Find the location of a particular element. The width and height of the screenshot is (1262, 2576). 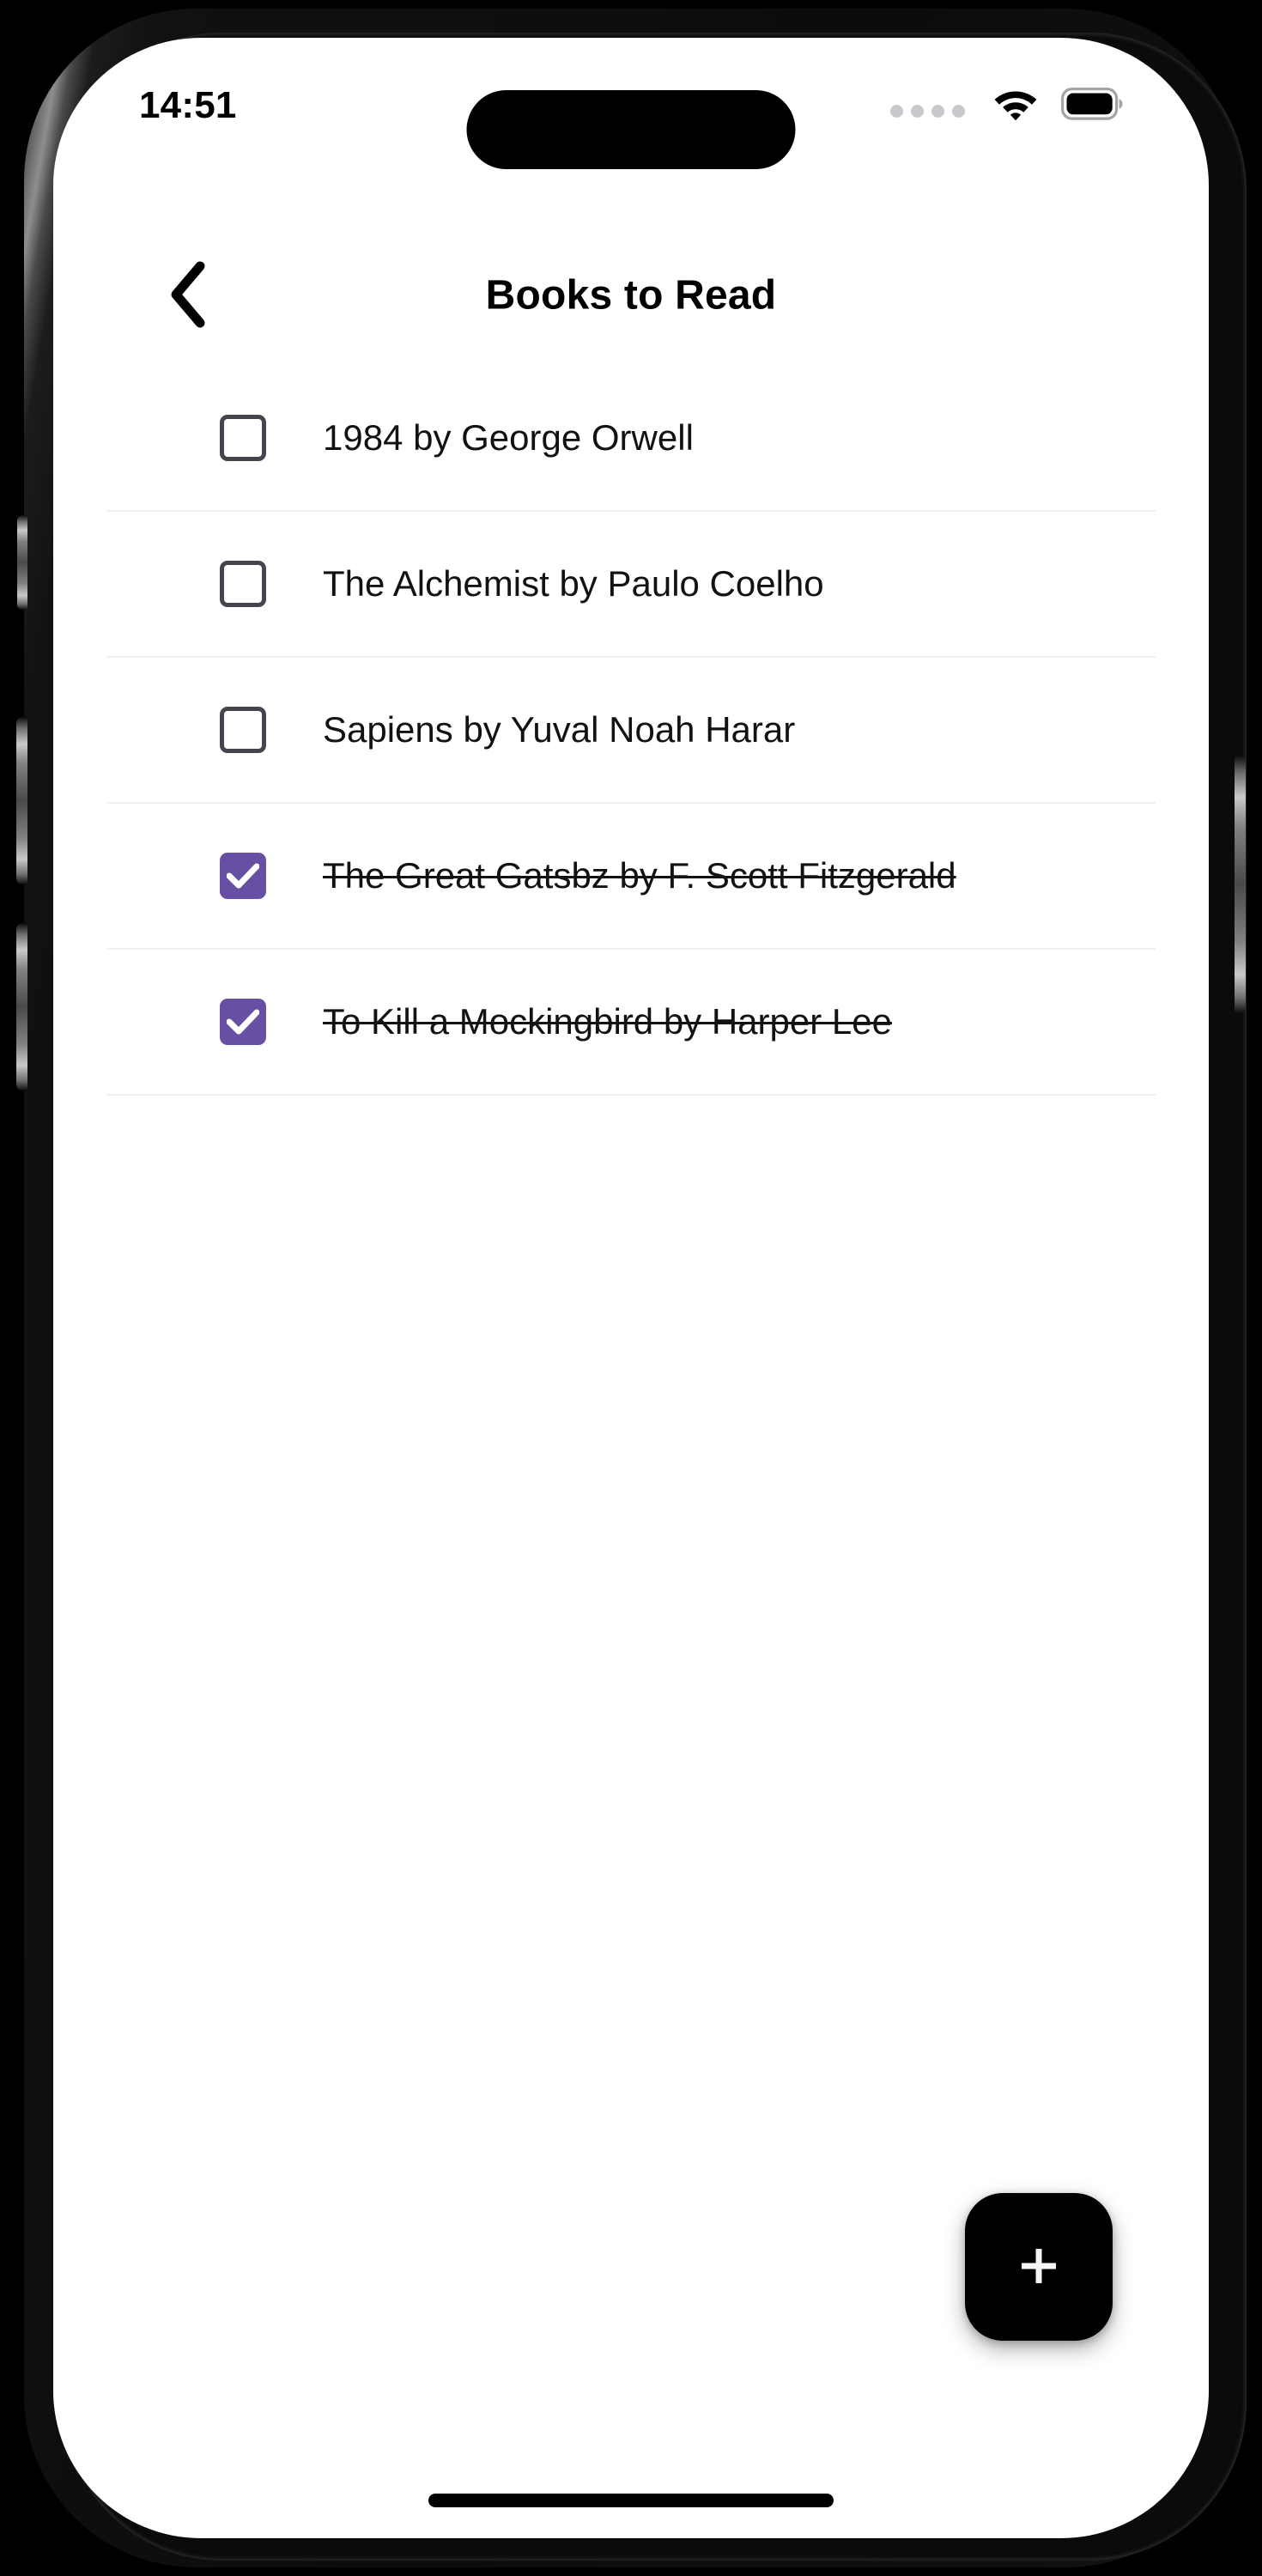

list-item: The Great Gatsbz by F. Scott Fitzgerald is located at coordinates (631, 877).